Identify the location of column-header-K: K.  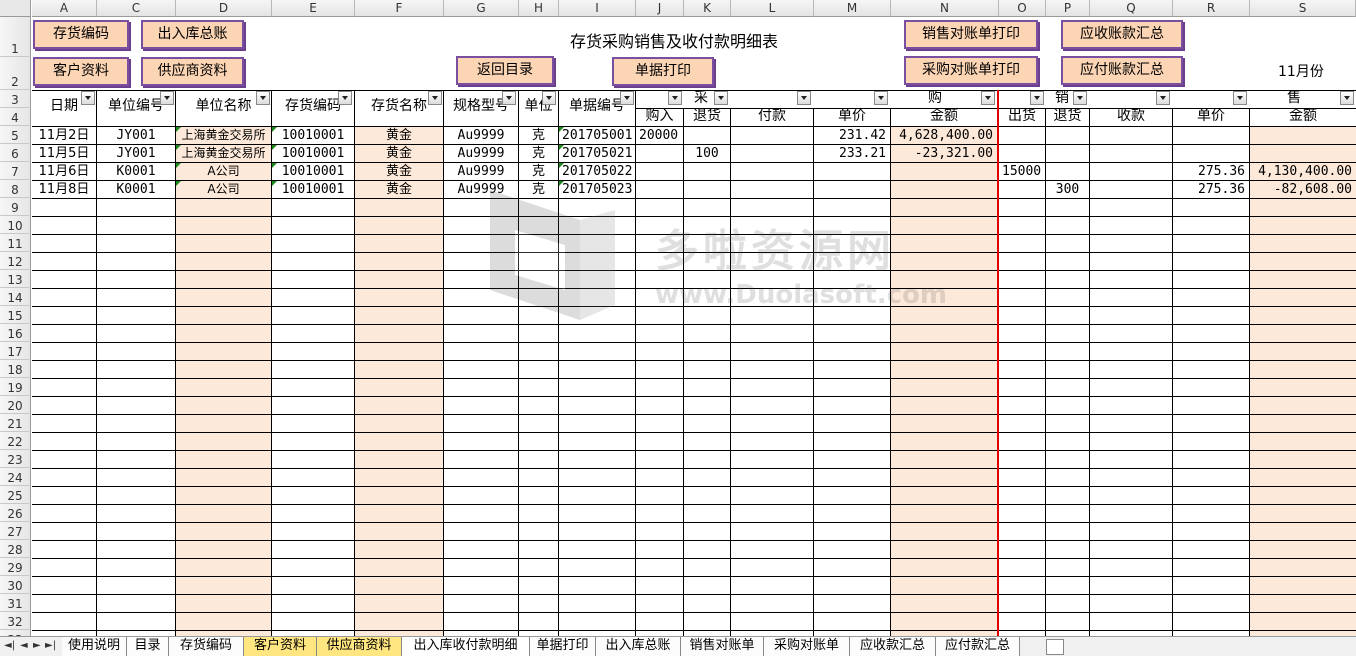
(707, 8).